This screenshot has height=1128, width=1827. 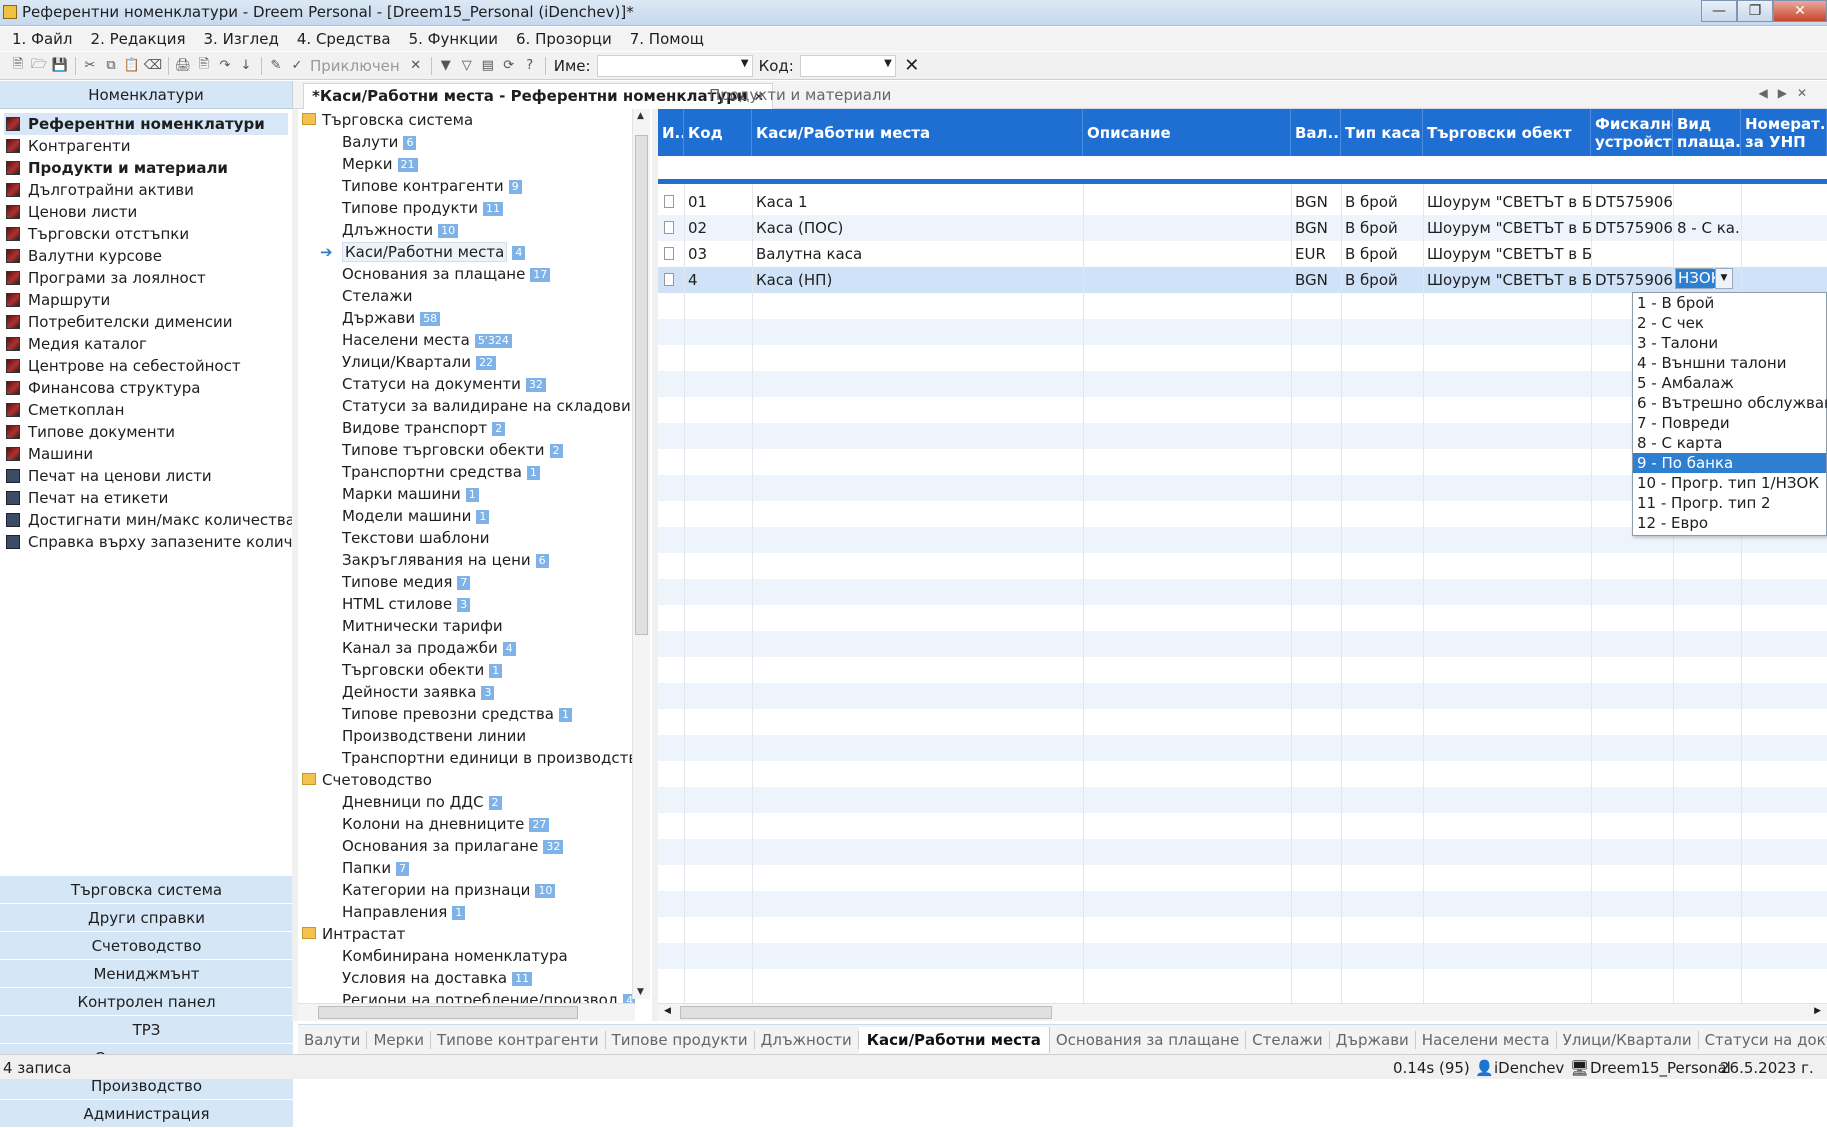 I want to click on cell-name: Валутна каса, so click(x=917, y=254).